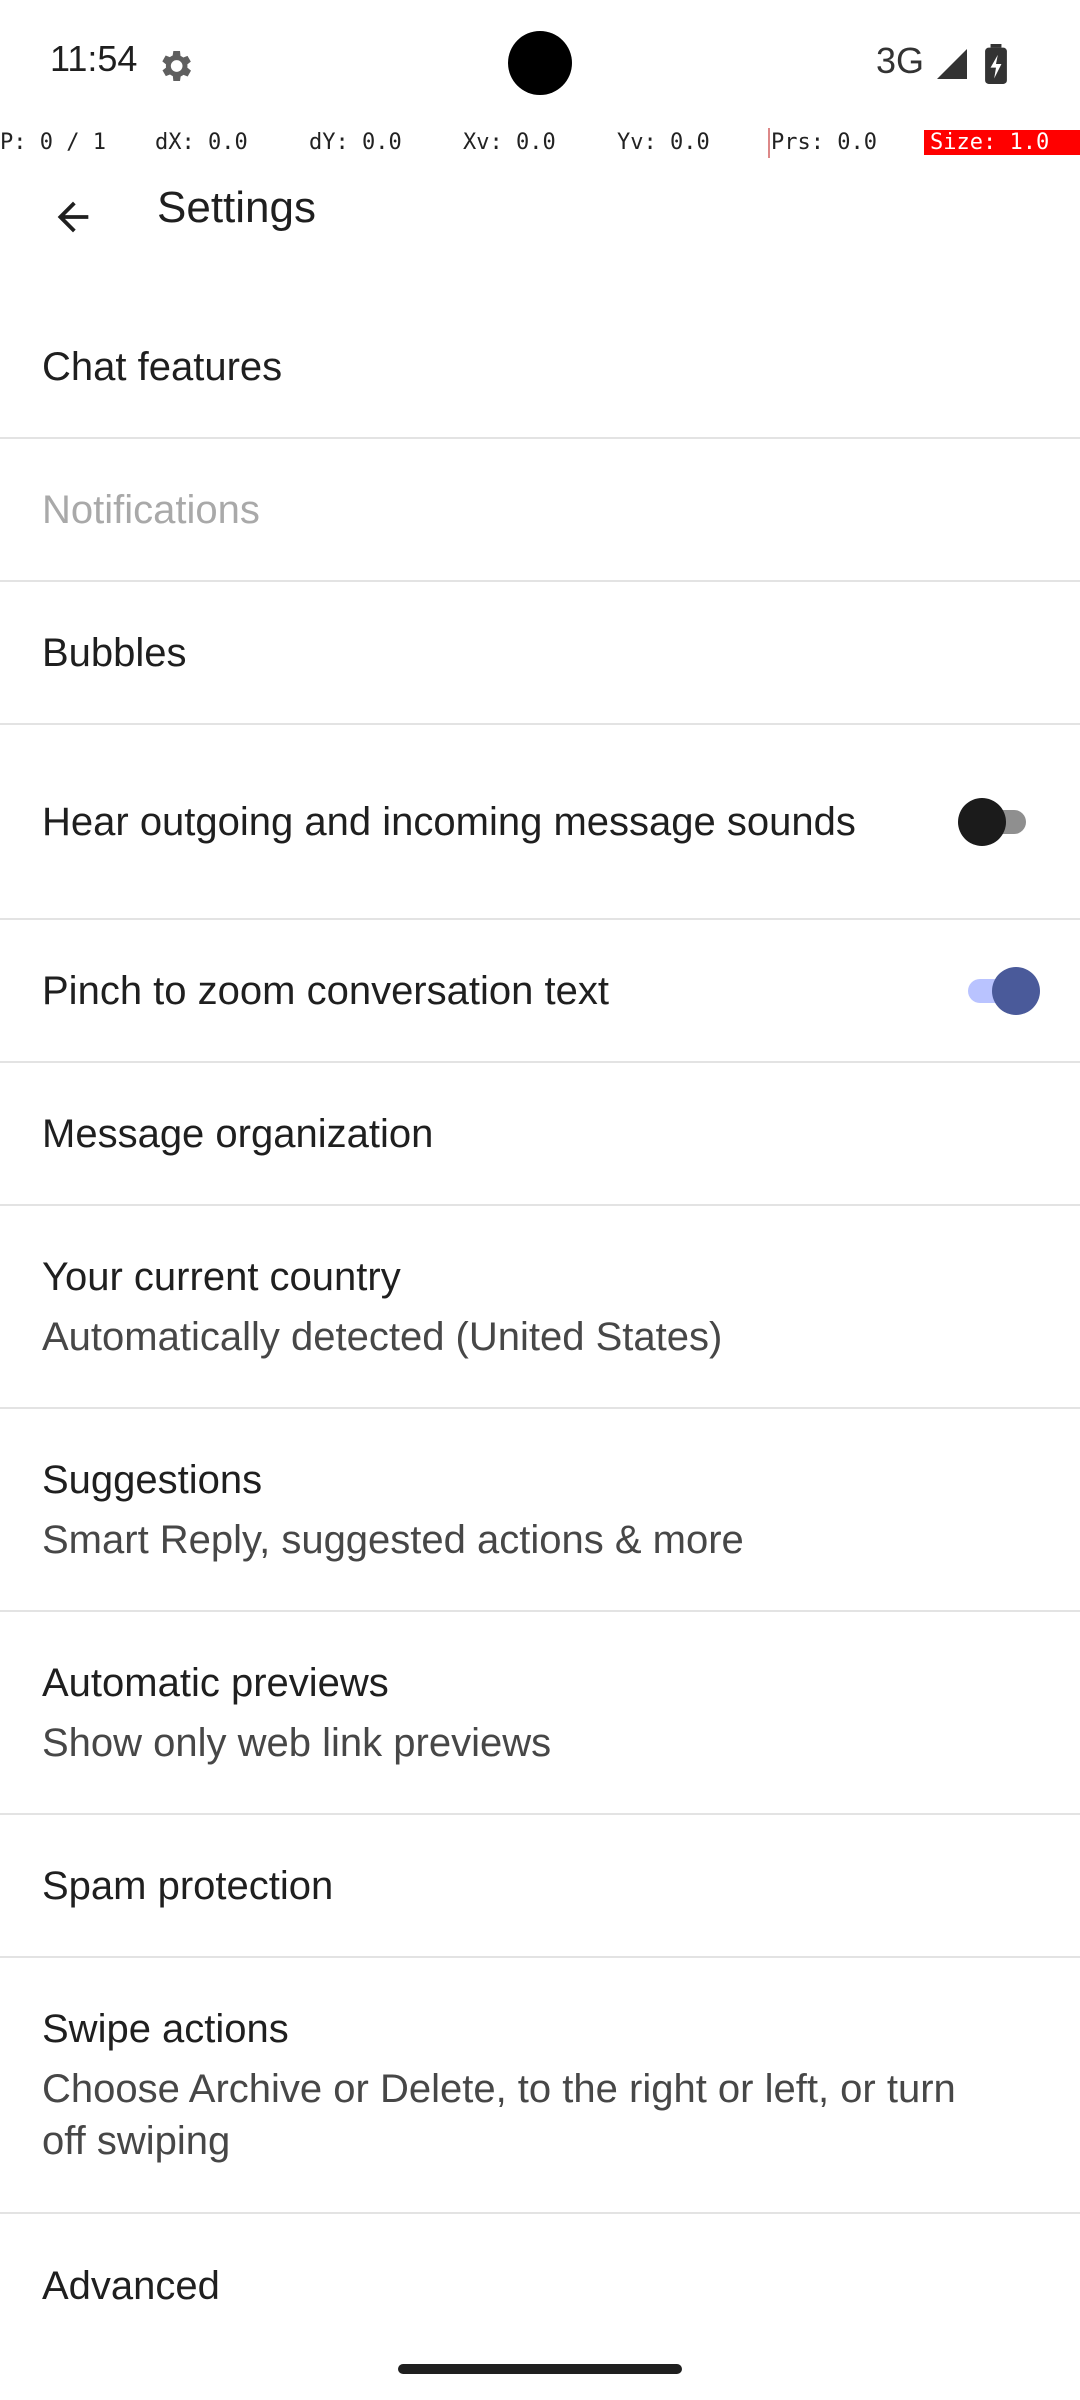 This screenshot has height=2400, width=1080. I want to click on setting-title: Pinch to zoom conversation text, so click(325, 990).